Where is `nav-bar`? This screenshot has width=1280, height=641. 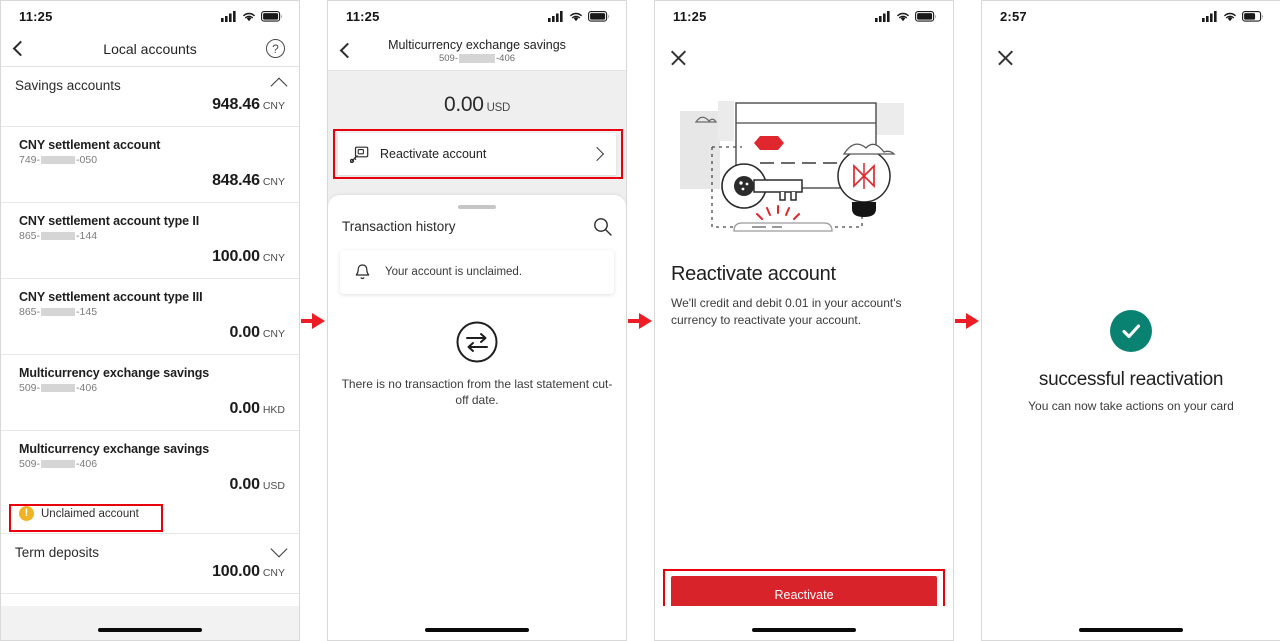
nav-bar is located at coordinates (804, 48).